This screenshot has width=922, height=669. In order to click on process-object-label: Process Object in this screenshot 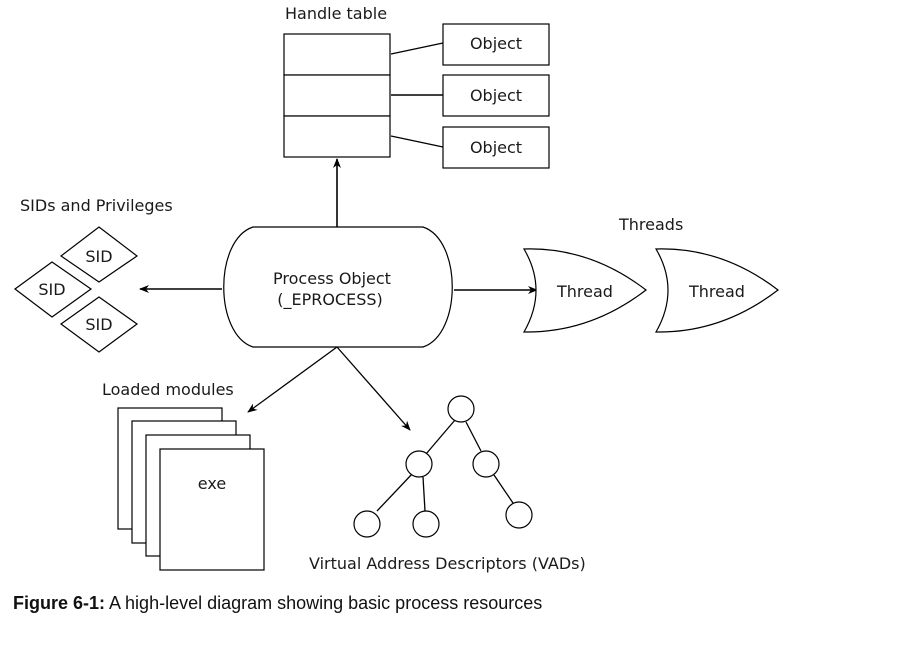, I will do `click(332, 278)`.